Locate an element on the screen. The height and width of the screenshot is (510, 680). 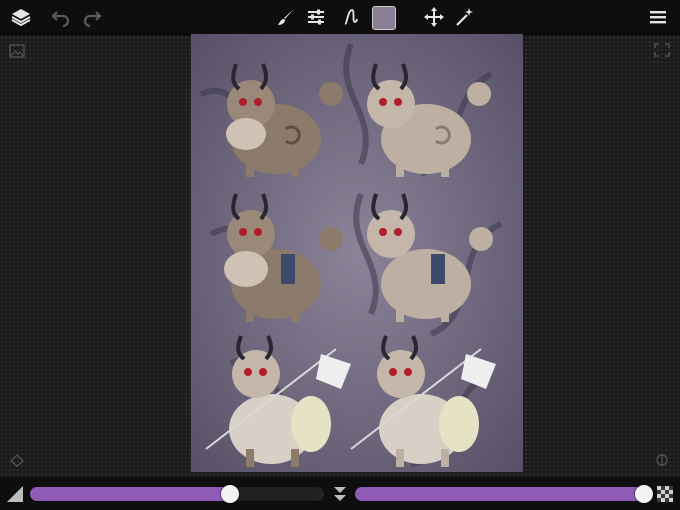
stroke-icon is located at coordinates (351, 17).